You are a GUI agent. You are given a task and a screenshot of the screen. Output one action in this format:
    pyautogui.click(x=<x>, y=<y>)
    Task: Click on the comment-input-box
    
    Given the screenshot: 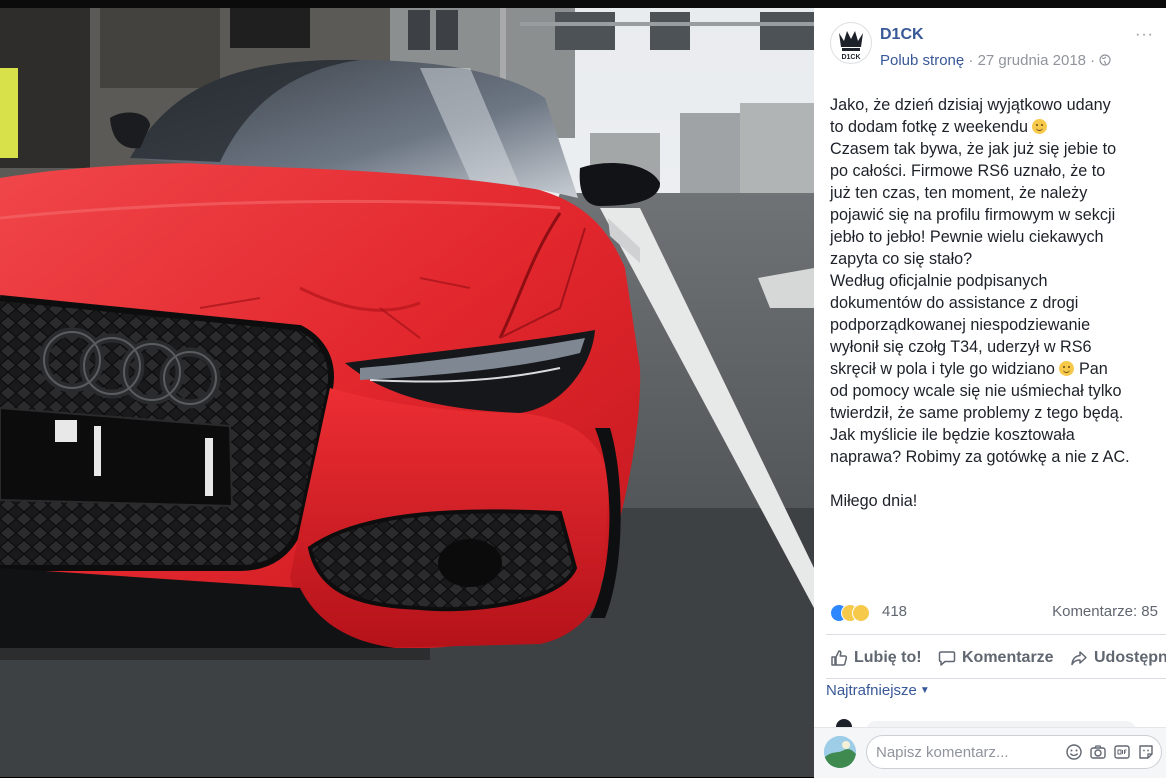 What is the action you would take?
    pyautogui.click(x=1014, y=752)
    